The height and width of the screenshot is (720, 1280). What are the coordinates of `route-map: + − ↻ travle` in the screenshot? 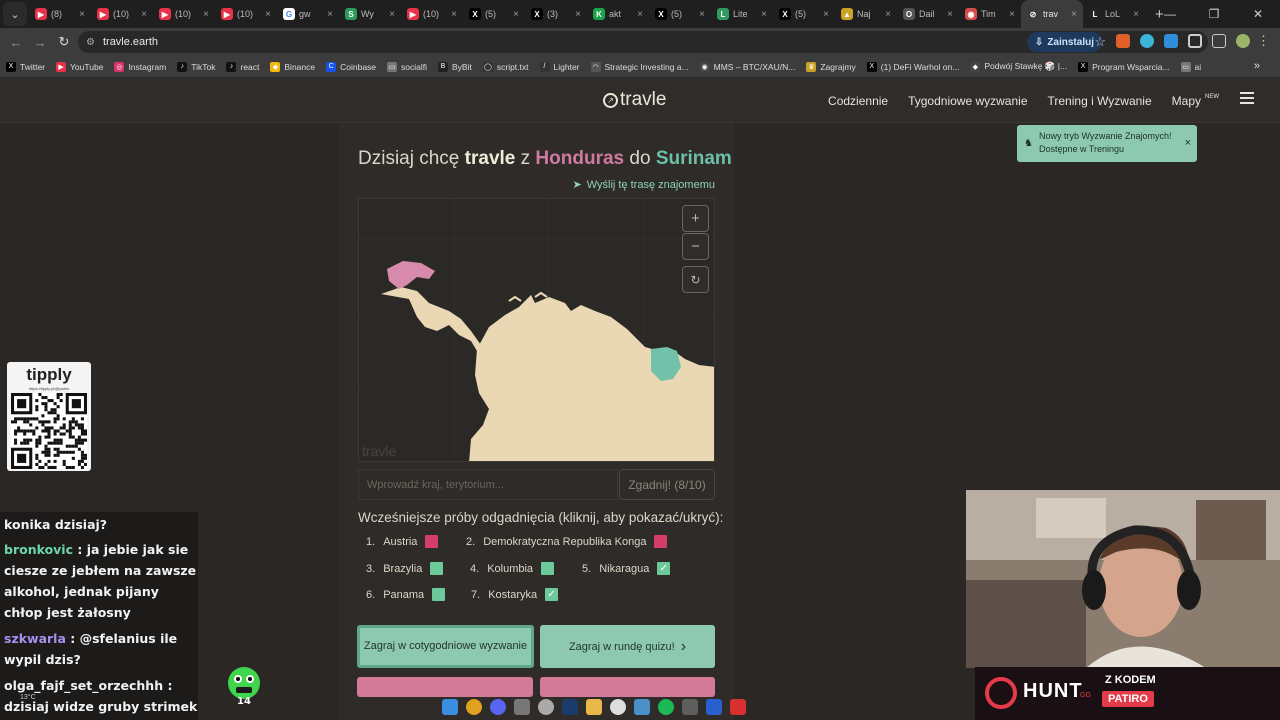 It's located at (536, 330).